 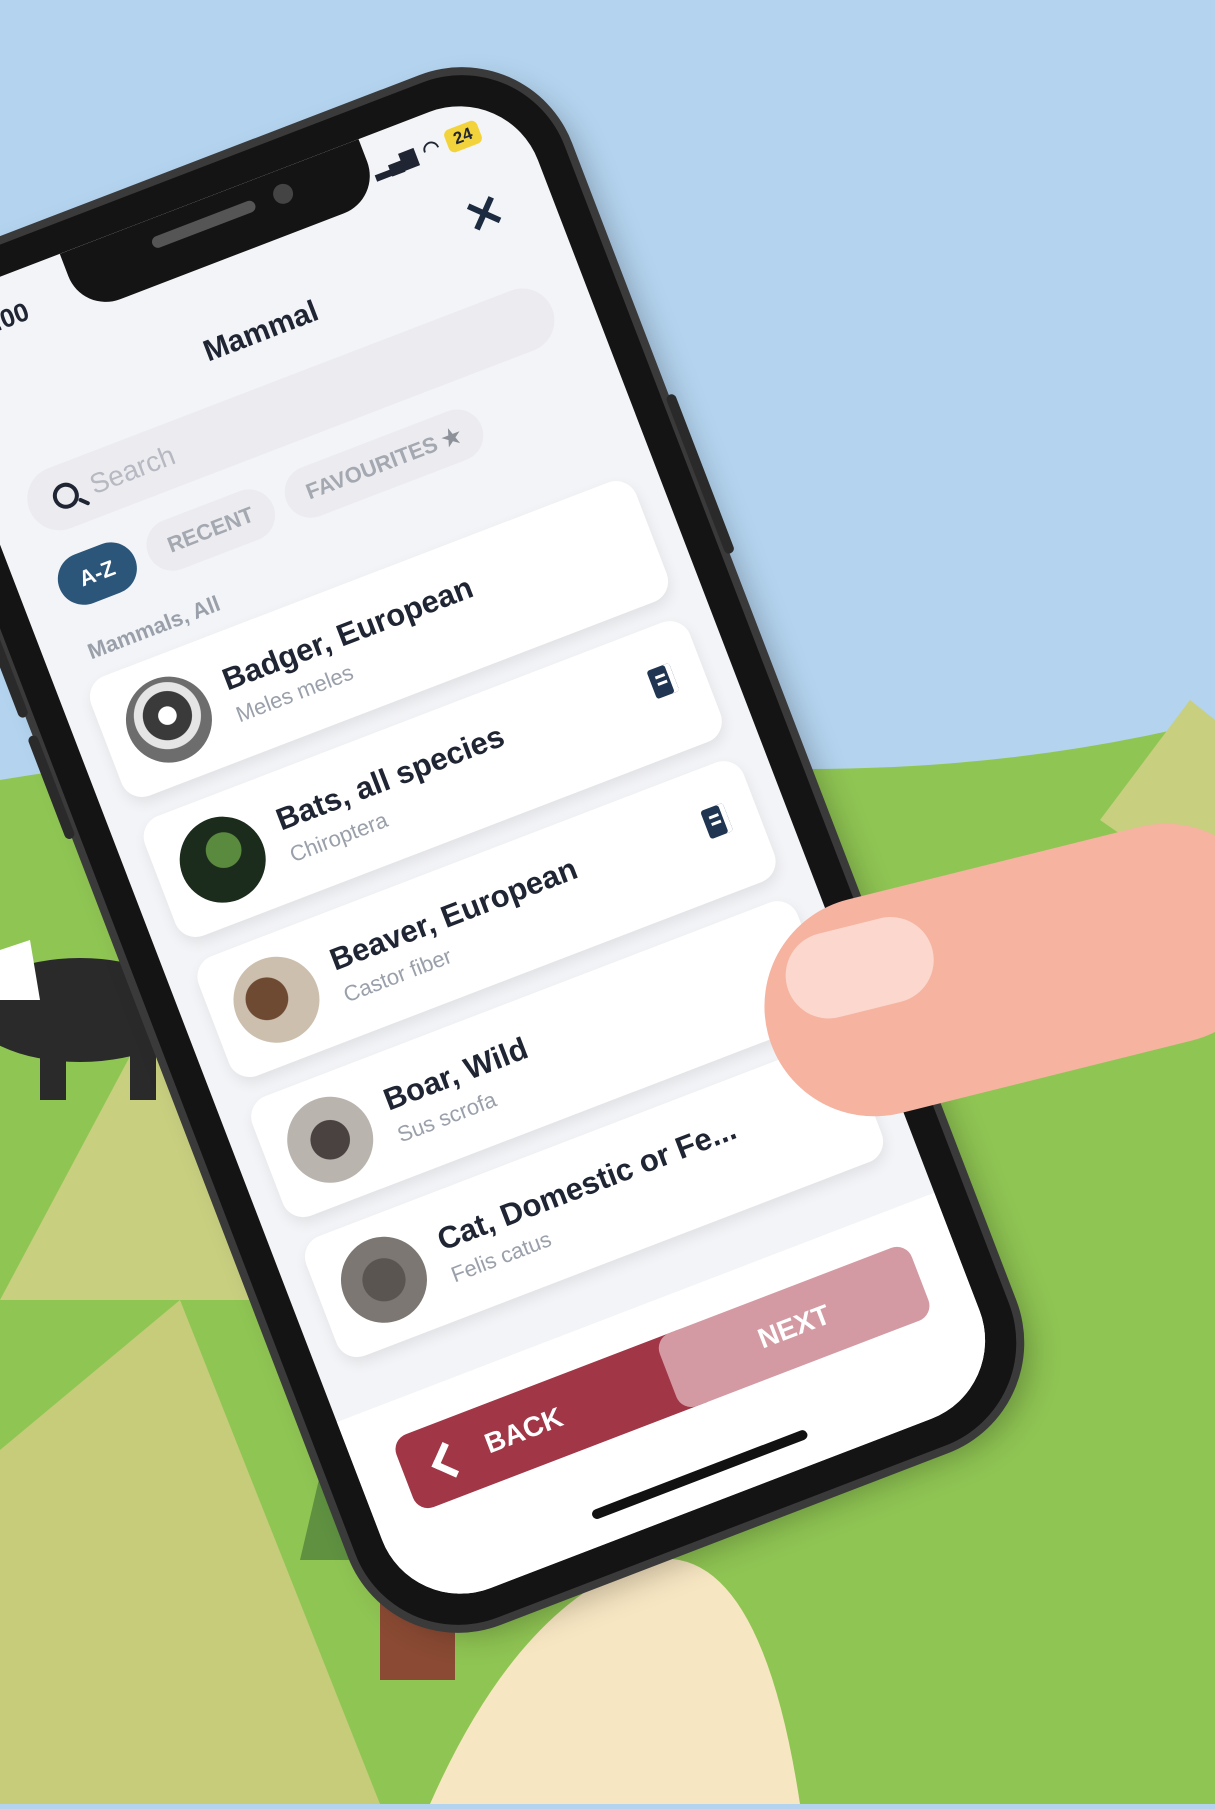 What do you see at coordinates (451, 437) in the screenshot?
I see `star-icon: ★` at bounding box center [451, 437].